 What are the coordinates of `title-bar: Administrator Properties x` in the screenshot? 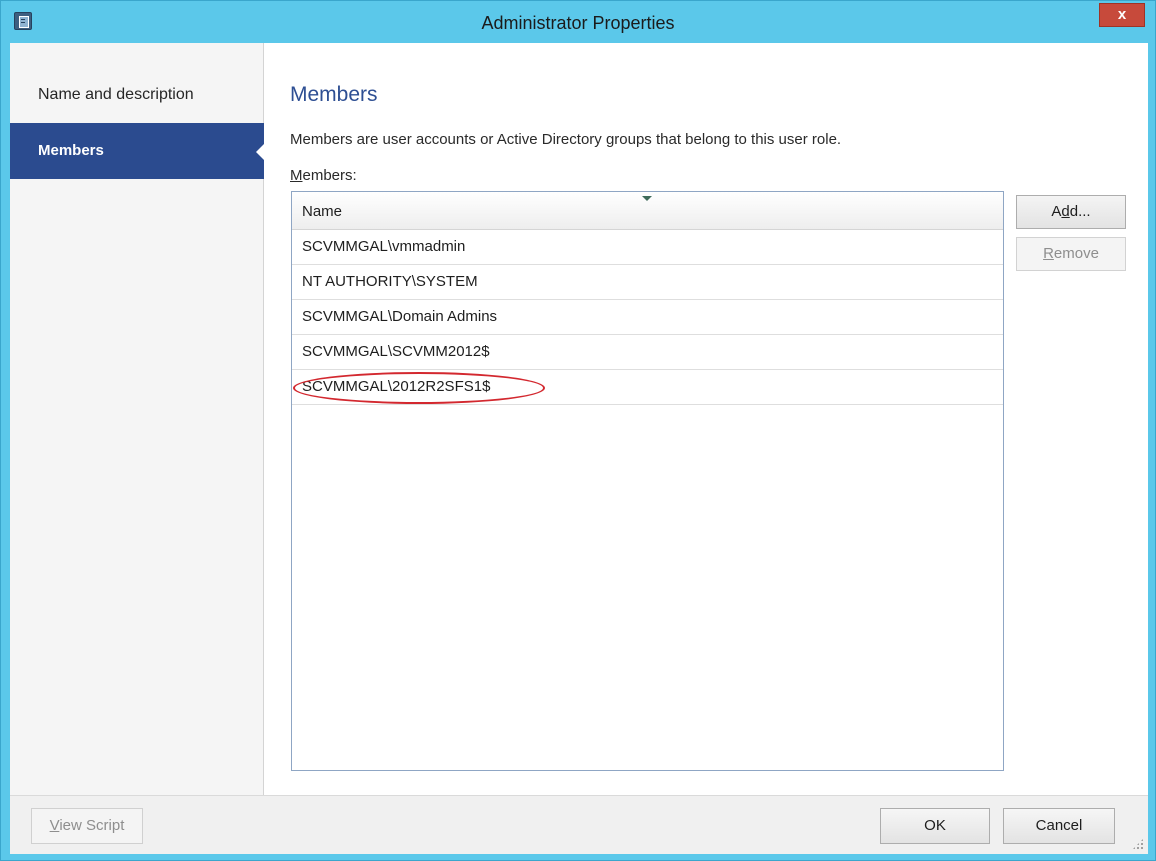 It's located at (578, 22).